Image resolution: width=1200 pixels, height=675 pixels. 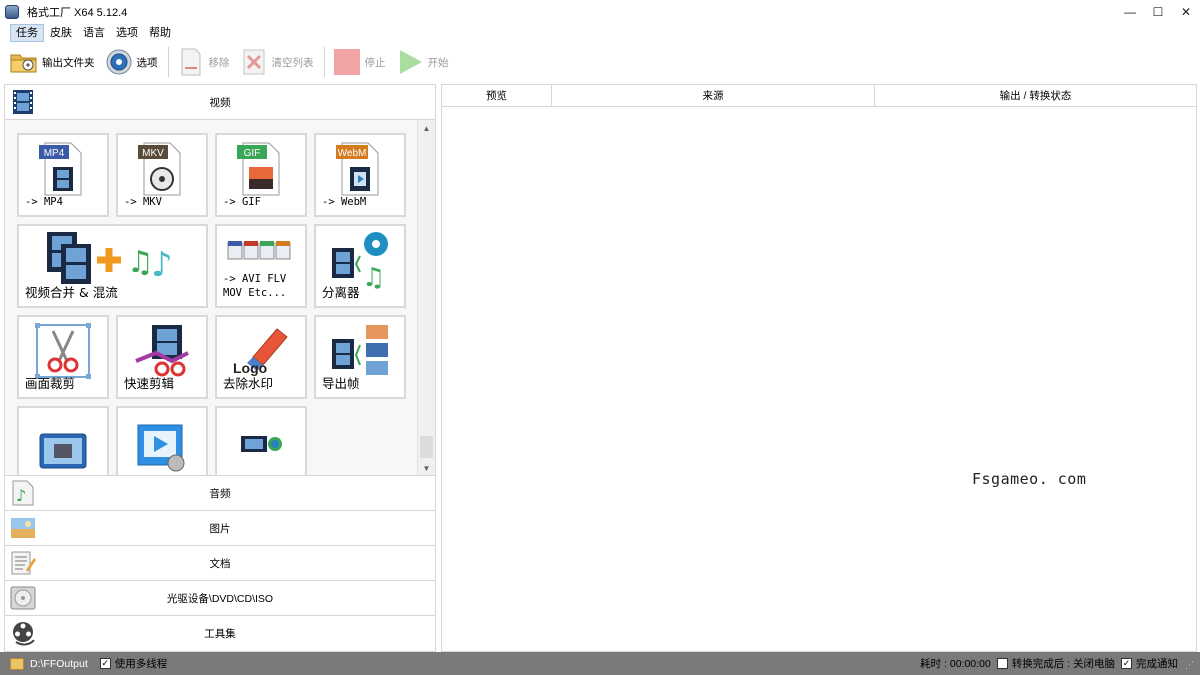 What do you see at coordinates (1035, 96) in the screenshot?
I see `column-output-status: 输出 / 转换状态` at bounding box center [1035, 96].